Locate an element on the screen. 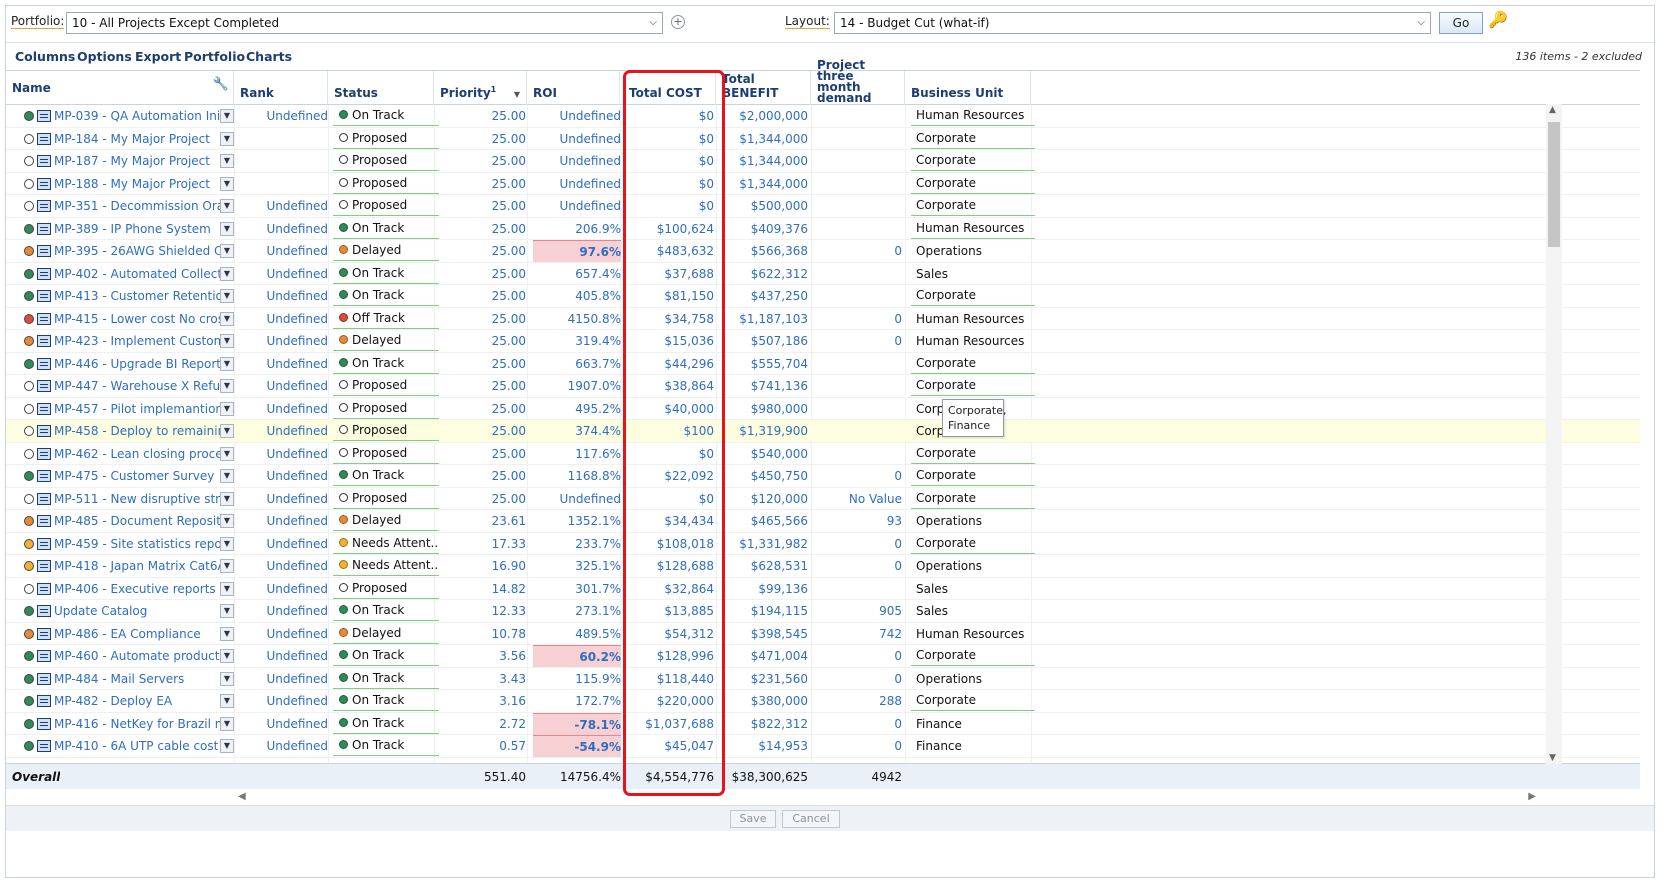 This screenshot has width=1667, height=886. total-benefit-cell: $1,331,982 is located at coordinates (765, 544).